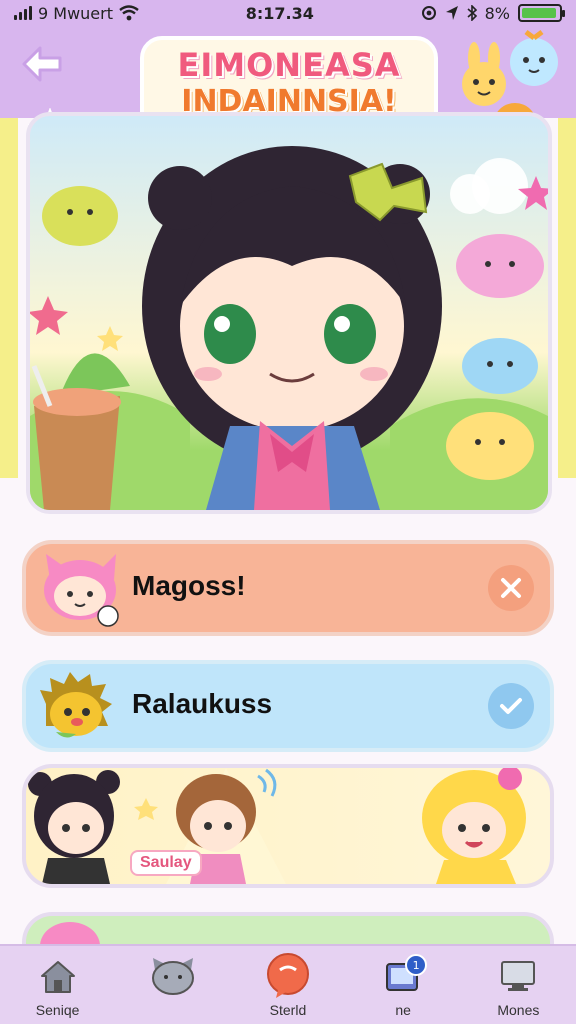  I want to click on option-card-magoss: Magoss!, so click(288, 588).